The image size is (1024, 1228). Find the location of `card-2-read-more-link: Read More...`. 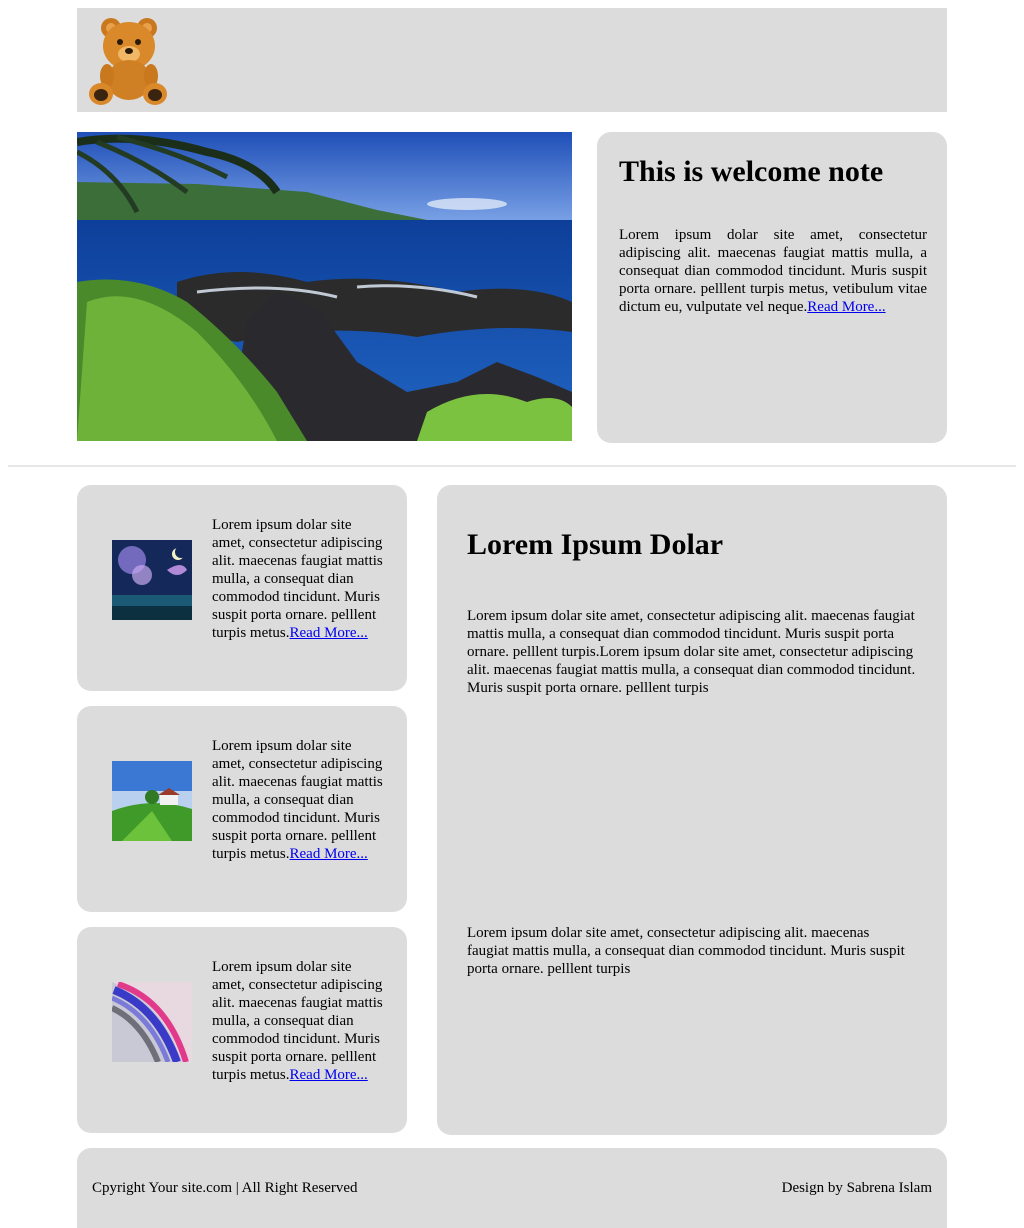

card-2-read-more-link: Read More... is located at coordinates (329, 854).